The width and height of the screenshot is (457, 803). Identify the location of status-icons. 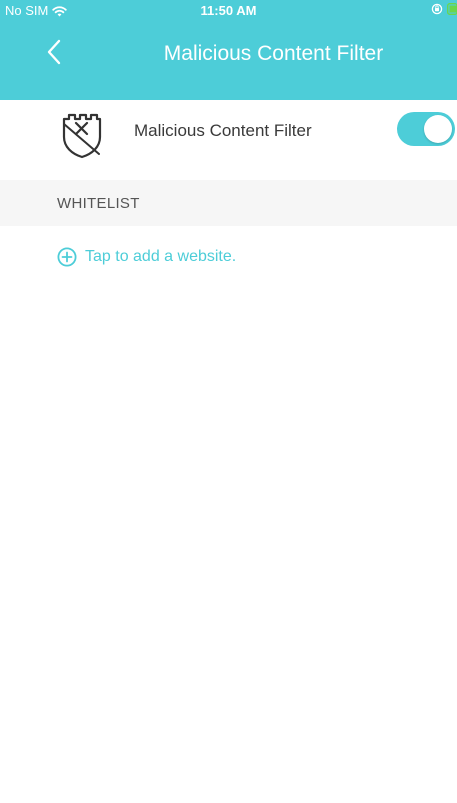
(444, 9).